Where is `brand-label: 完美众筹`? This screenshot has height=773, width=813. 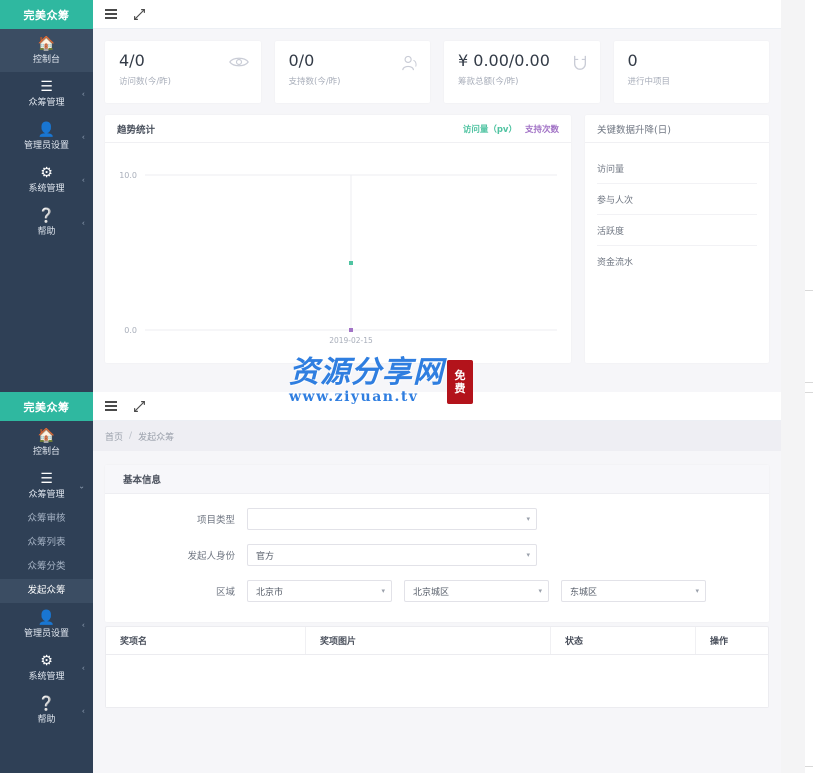 brand-label: 完美众筹 is located at coordinates (46, 15).